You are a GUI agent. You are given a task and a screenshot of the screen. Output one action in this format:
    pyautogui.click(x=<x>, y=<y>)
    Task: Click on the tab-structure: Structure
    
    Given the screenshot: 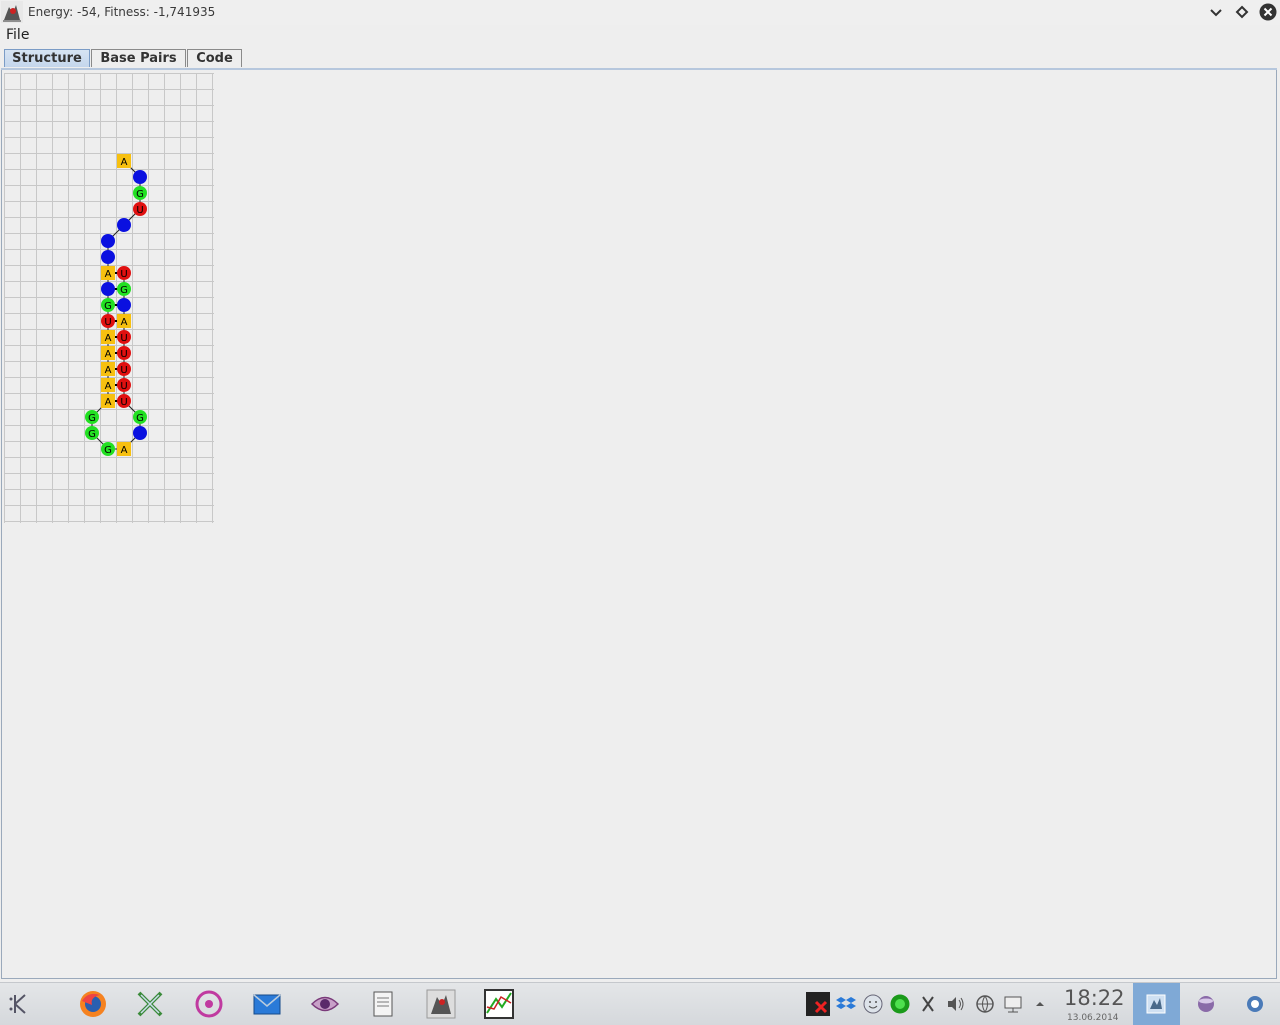 What is the action you would take?
    pyautogui.click(x=47, y=58)
    